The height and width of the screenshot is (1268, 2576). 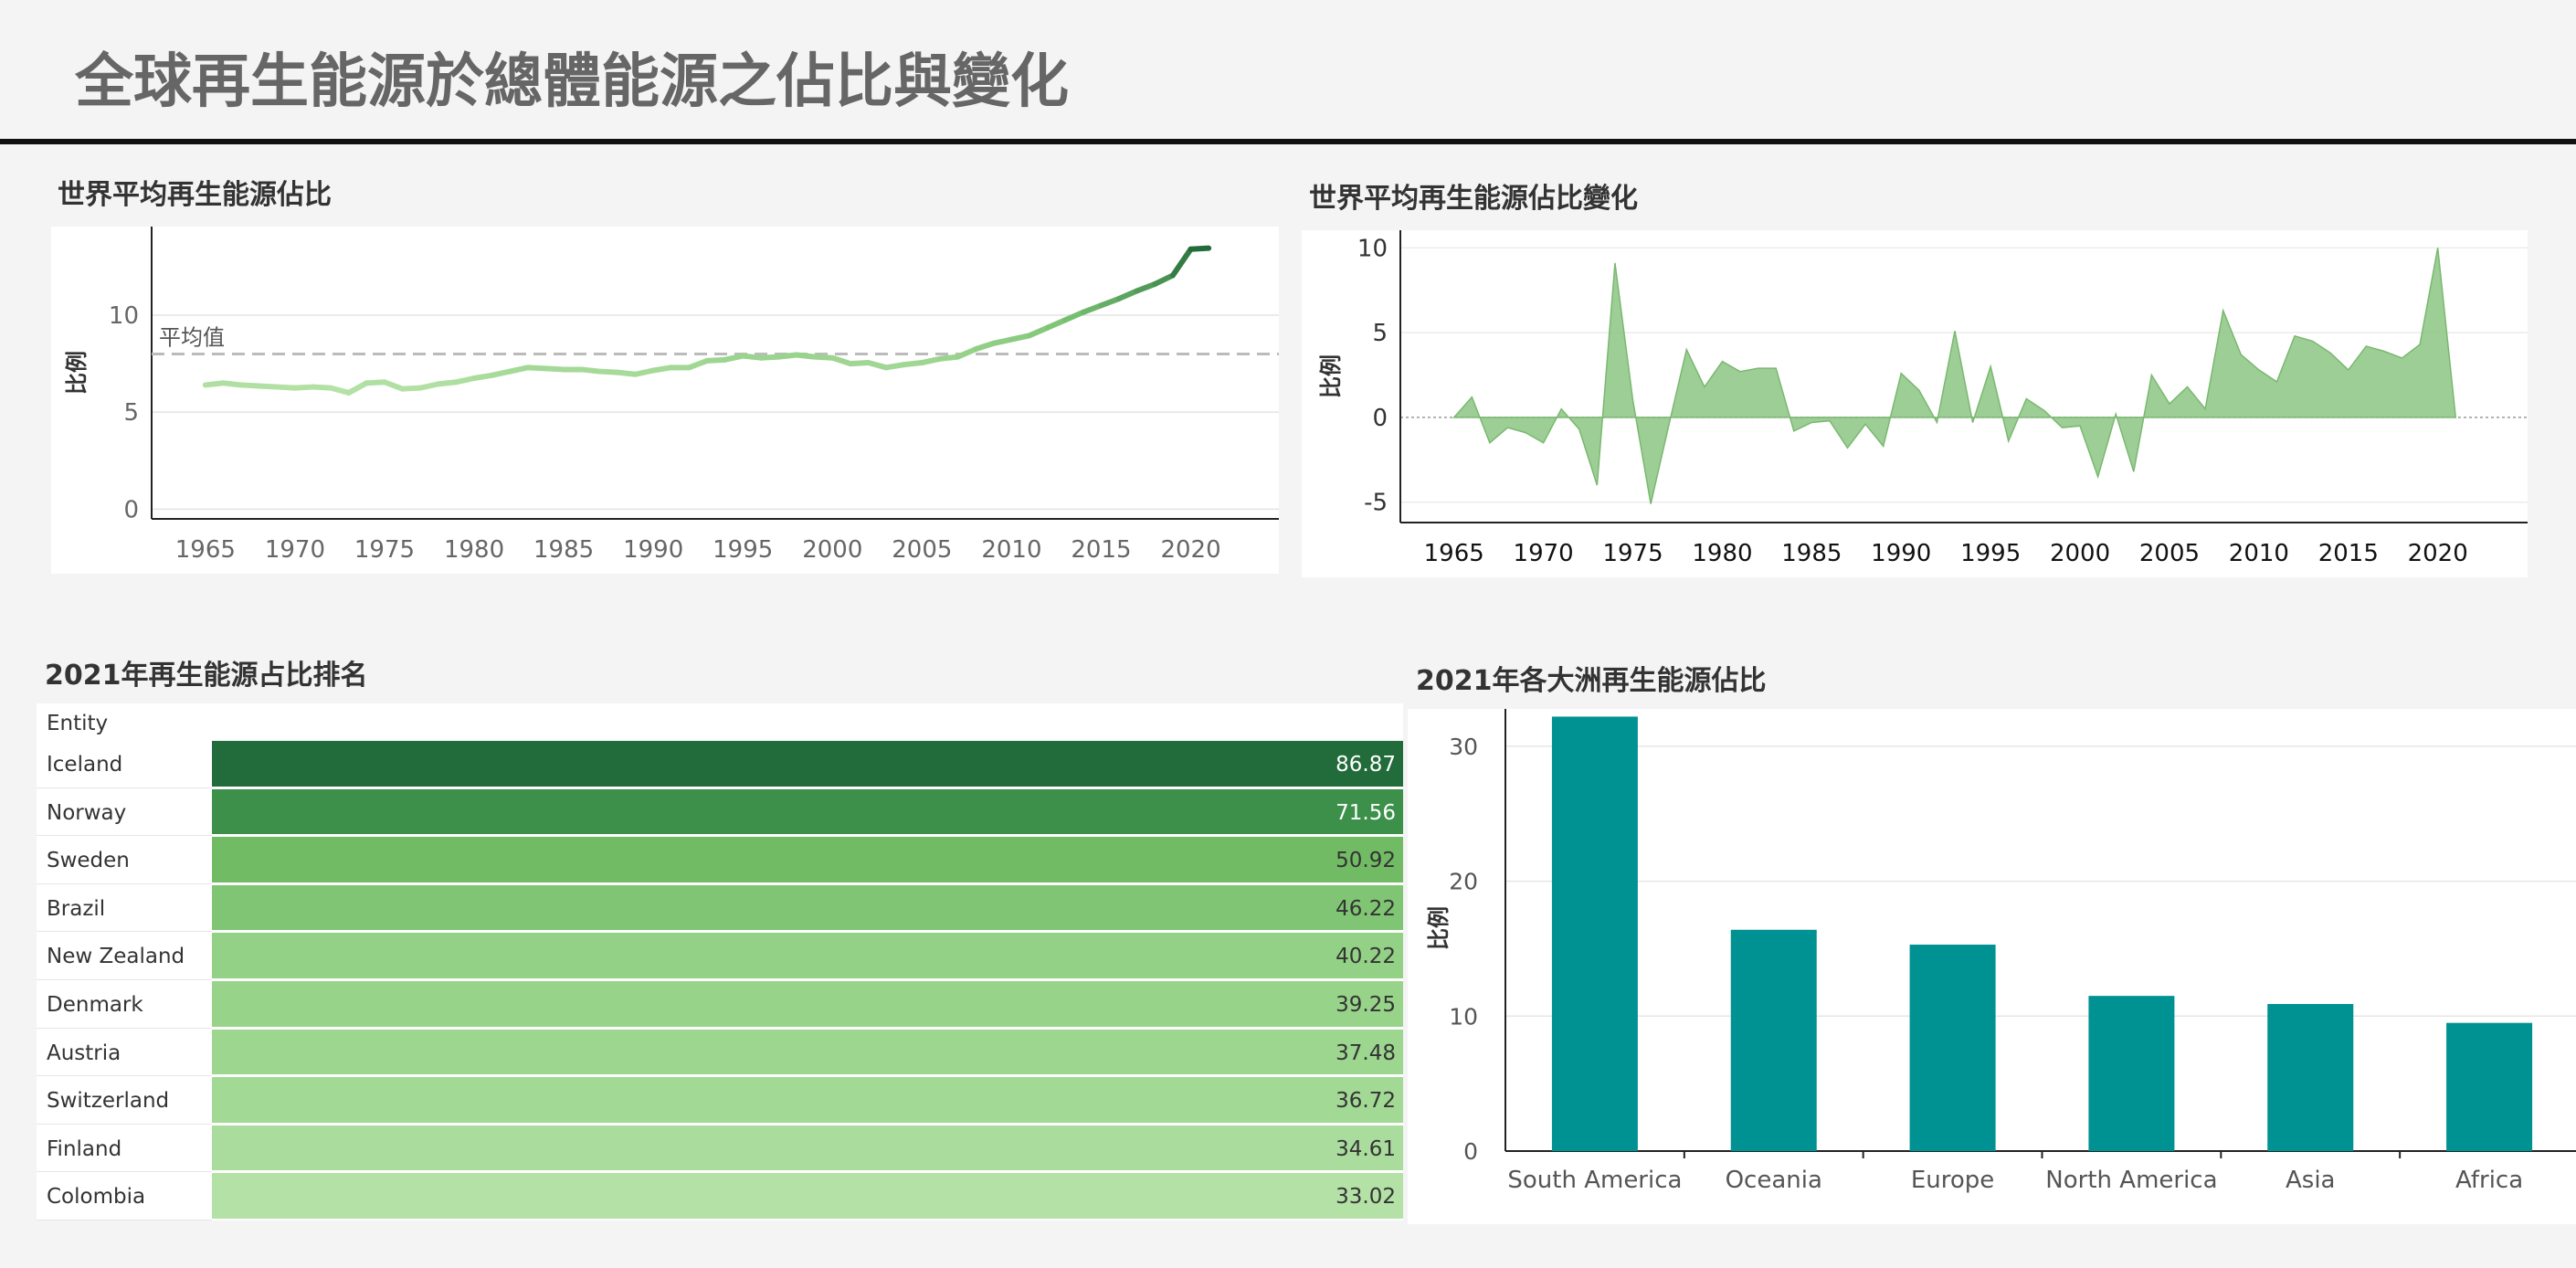 What do you see at coordinates (807, 1053) in the screenshot?
I see `value-cell: 37.48` at bounding box center [807, 1053].